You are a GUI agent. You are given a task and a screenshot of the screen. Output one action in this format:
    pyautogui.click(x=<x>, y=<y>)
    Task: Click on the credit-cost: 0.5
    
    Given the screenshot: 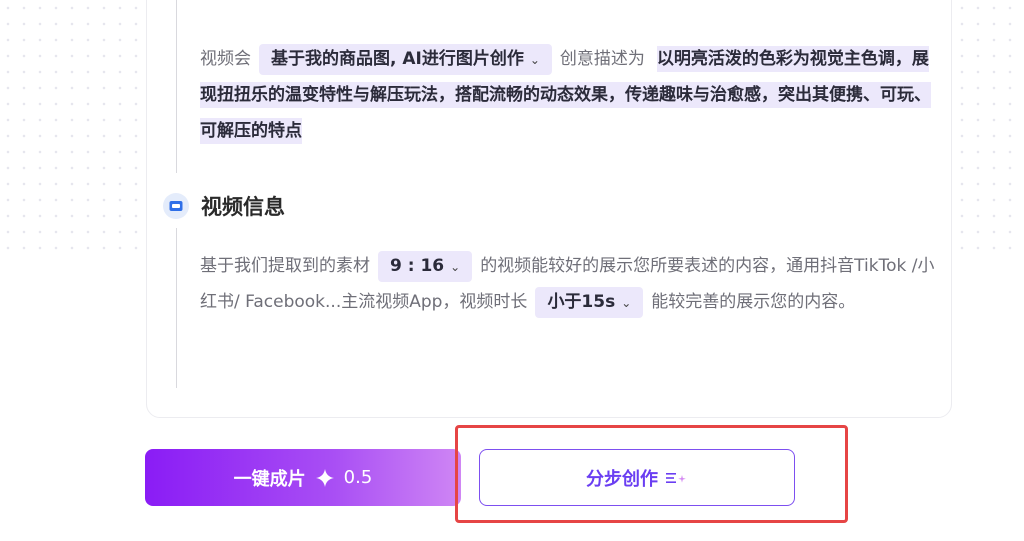 What is the action you would take?
    pyautogui.click(x=358, y=477)
    